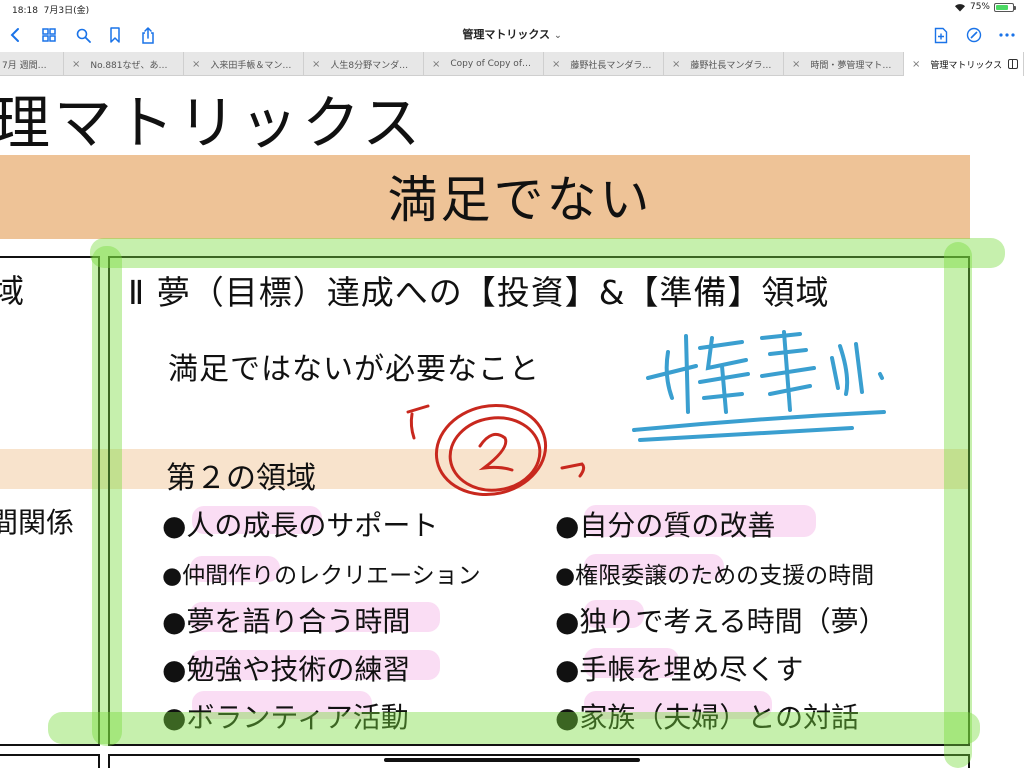  I want to click on document-title: 管理マトリックス, so click(506, 34).